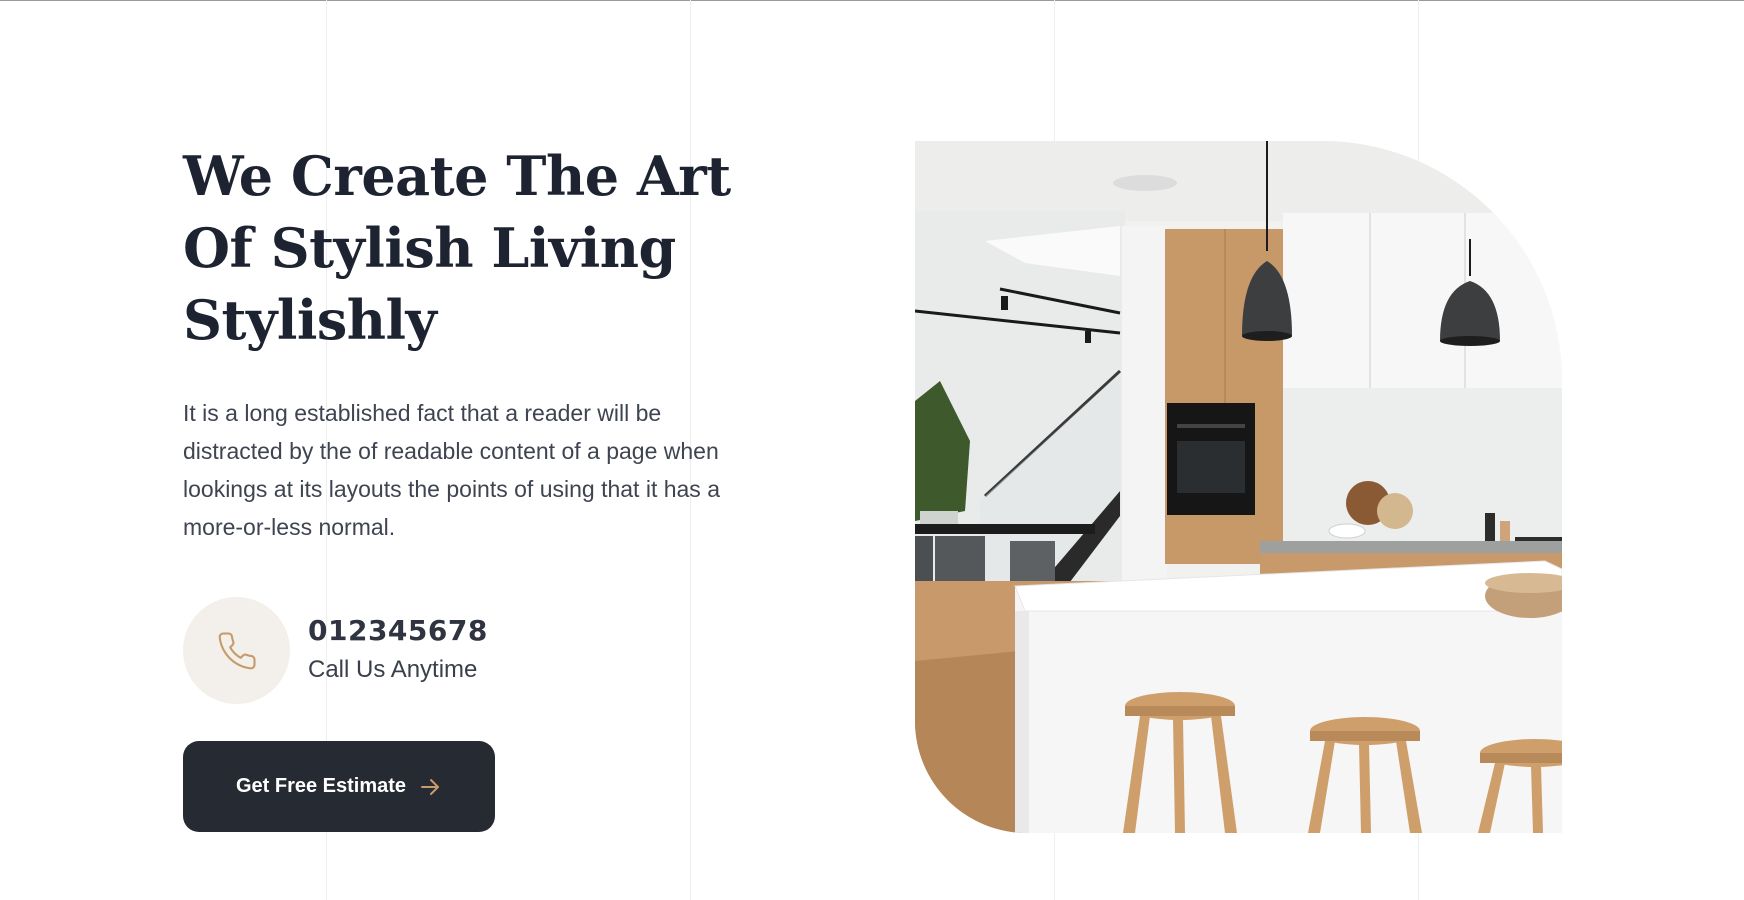 Image resolution: width=1744 pixels, height=900 pixels. What do you see at coordinates (457, 176) in the screenshot?
I see `hero-title-line: We Create The Art` at bounding box center [457, 176].